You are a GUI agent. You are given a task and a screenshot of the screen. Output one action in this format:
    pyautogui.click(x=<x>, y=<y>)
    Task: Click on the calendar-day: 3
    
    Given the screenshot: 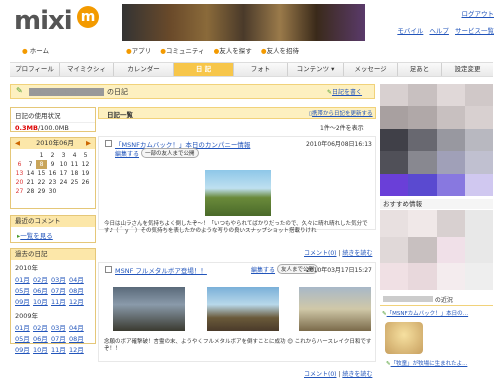 What is the action you would take?
    pyautogui.click(x=63, y=155)
    